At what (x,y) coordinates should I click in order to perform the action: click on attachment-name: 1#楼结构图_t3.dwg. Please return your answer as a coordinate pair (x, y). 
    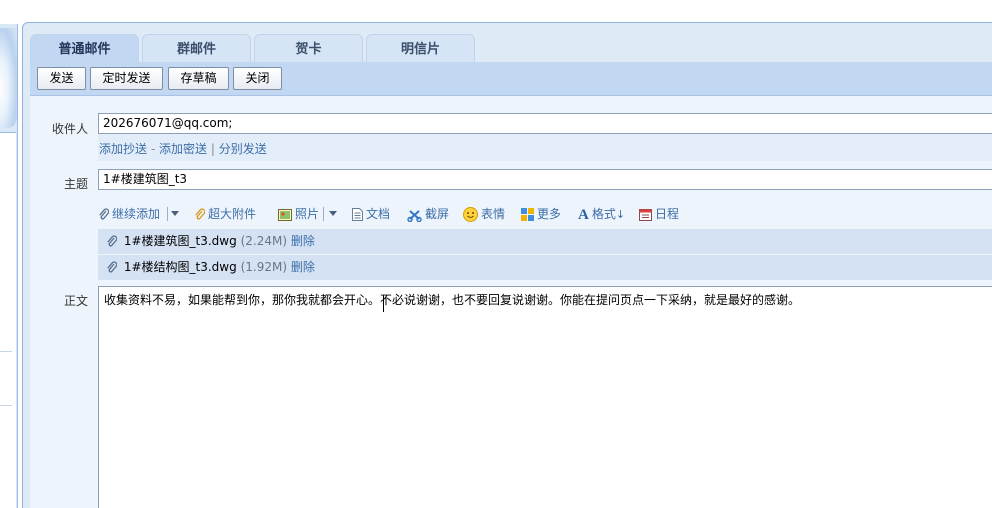
    Looking at the image, I should click on (180, 267).